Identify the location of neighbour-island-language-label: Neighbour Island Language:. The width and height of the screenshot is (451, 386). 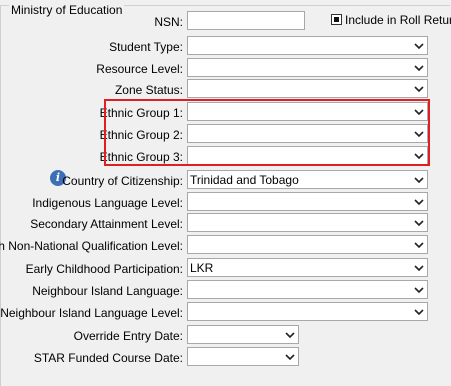
(107, 291).